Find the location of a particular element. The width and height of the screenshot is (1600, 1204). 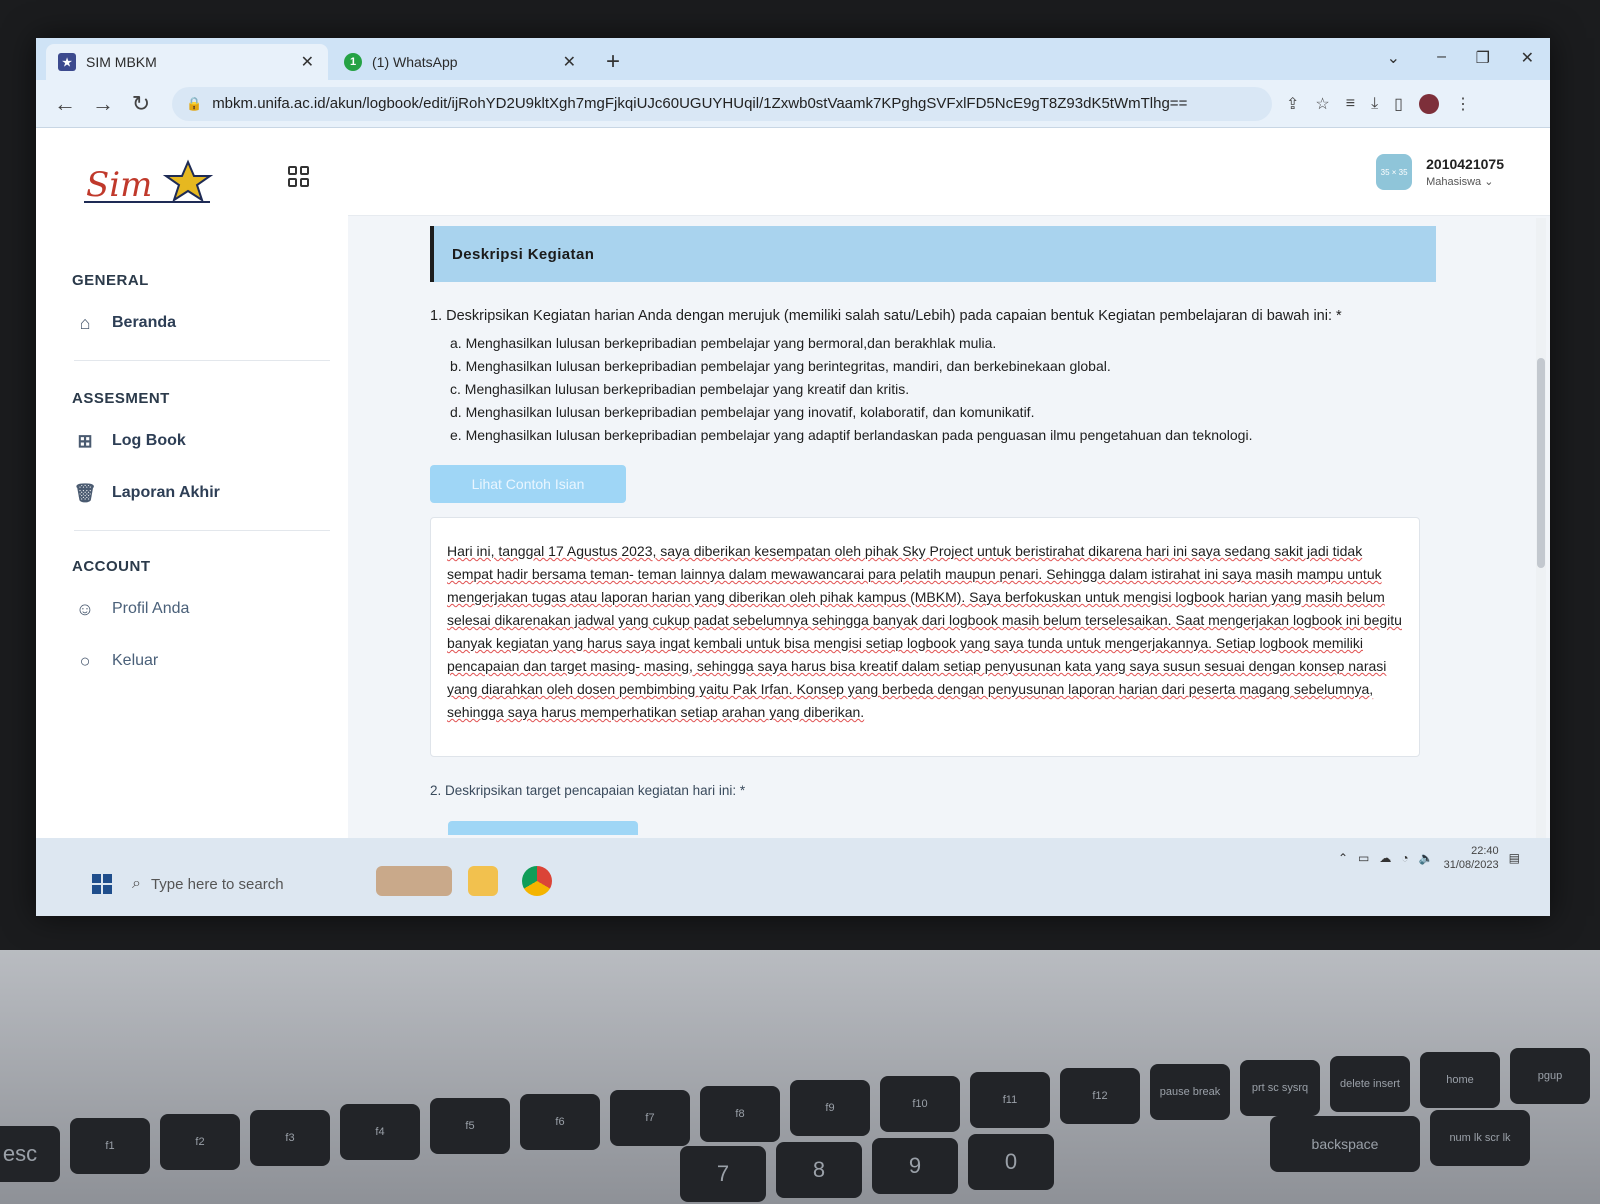

page-scrollbar is located at coordinates (1541, 567).